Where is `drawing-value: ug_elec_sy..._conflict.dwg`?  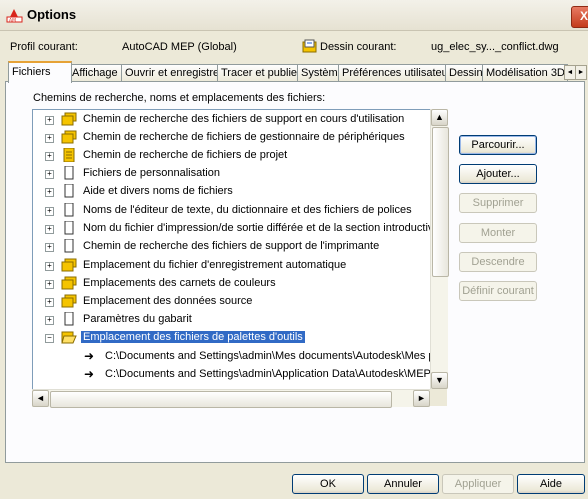
drawing-value: ug_elec_sy..._conflict.dwg is located at coordinates (495, 47).